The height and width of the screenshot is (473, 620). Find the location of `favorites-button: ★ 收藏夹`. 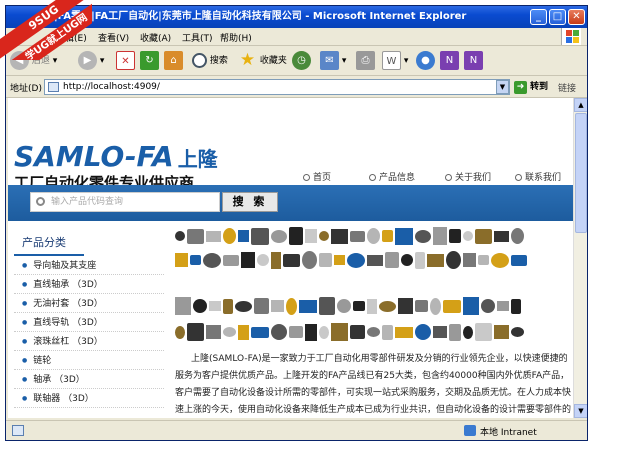

favorites-button: ★ 收藏夹 is located at coordinates (262, 61).